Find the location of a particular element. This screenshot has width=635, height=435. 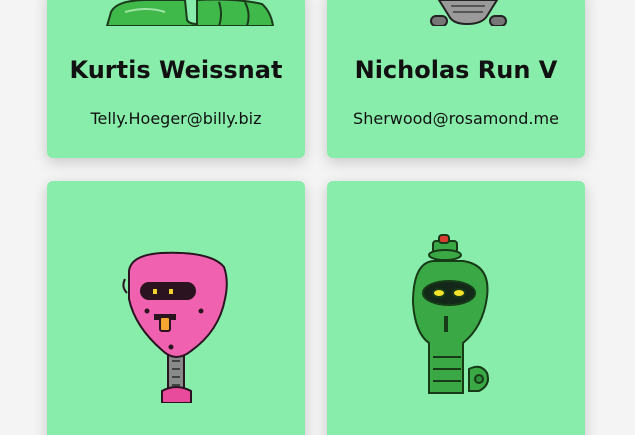

robot-card: Nicholas Run V Sherwood@rosamond.me is located at coordinates (456, 79).